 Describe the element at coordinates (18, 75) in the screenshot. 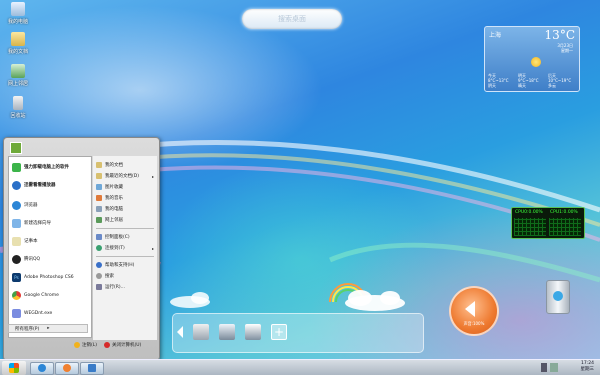

I see `desktop-icon-network: 网上邻居` at that location.